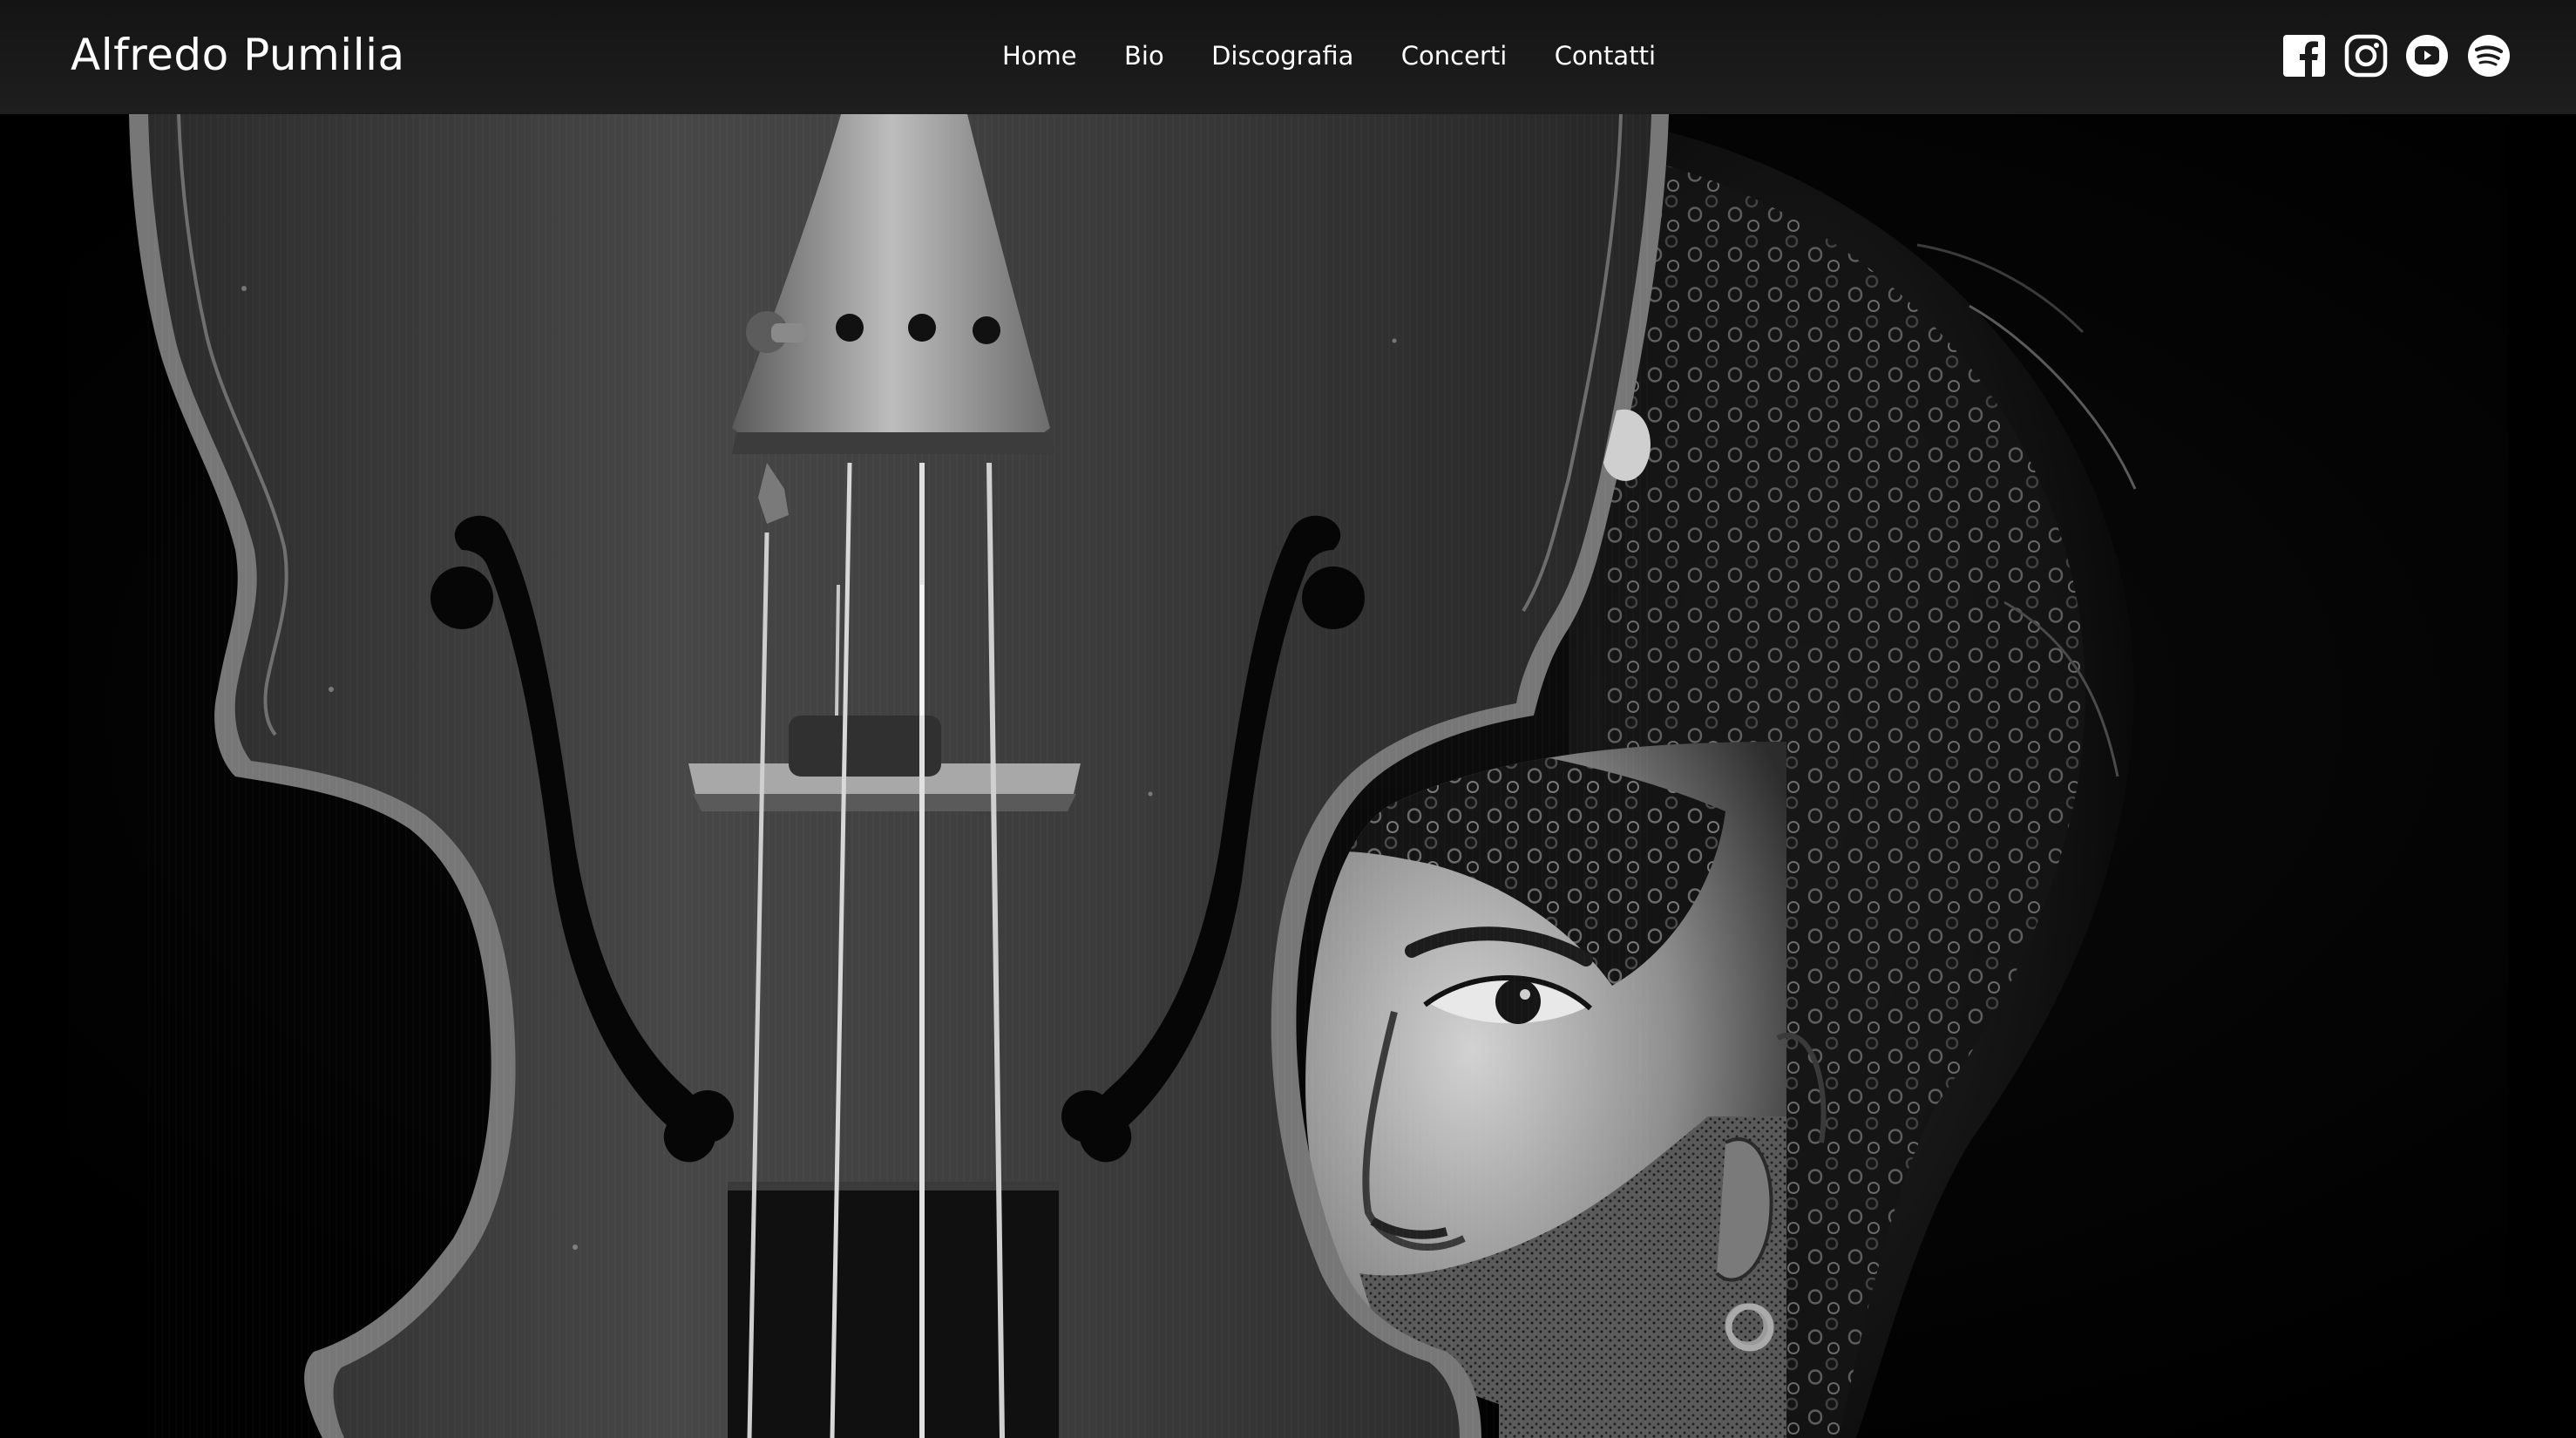 The height and width of the screenshot is (1438, 2576). What do you see at coordinates (2489, 55) in the screenshot?
I see `spotify-icon` at bounding box center [2489, 55].